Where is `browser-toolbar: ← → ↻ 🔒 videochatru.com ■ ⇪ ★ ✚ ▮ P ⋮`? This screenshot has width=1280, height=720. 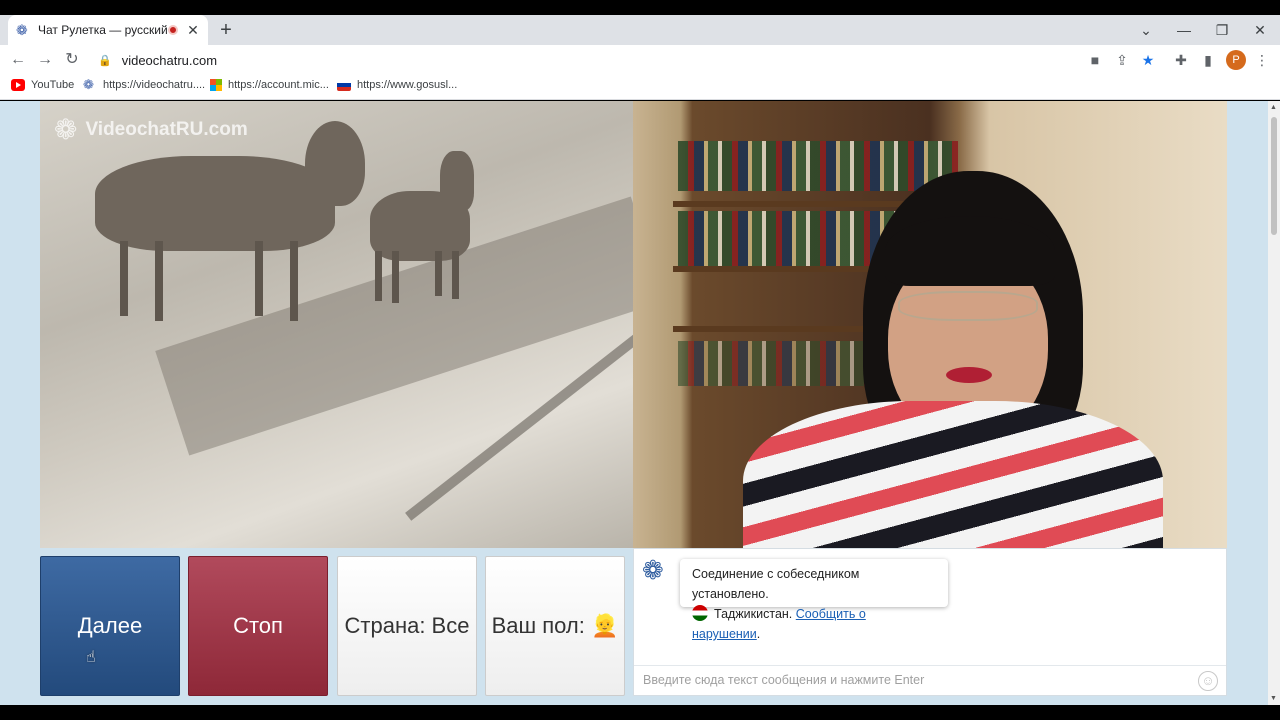 browser-toolbar: ← → ↻ 🔒 videochatru.com ■ ⇪ ★ ✚ ▮ P ⋮ is located at coordinates (640, 60).